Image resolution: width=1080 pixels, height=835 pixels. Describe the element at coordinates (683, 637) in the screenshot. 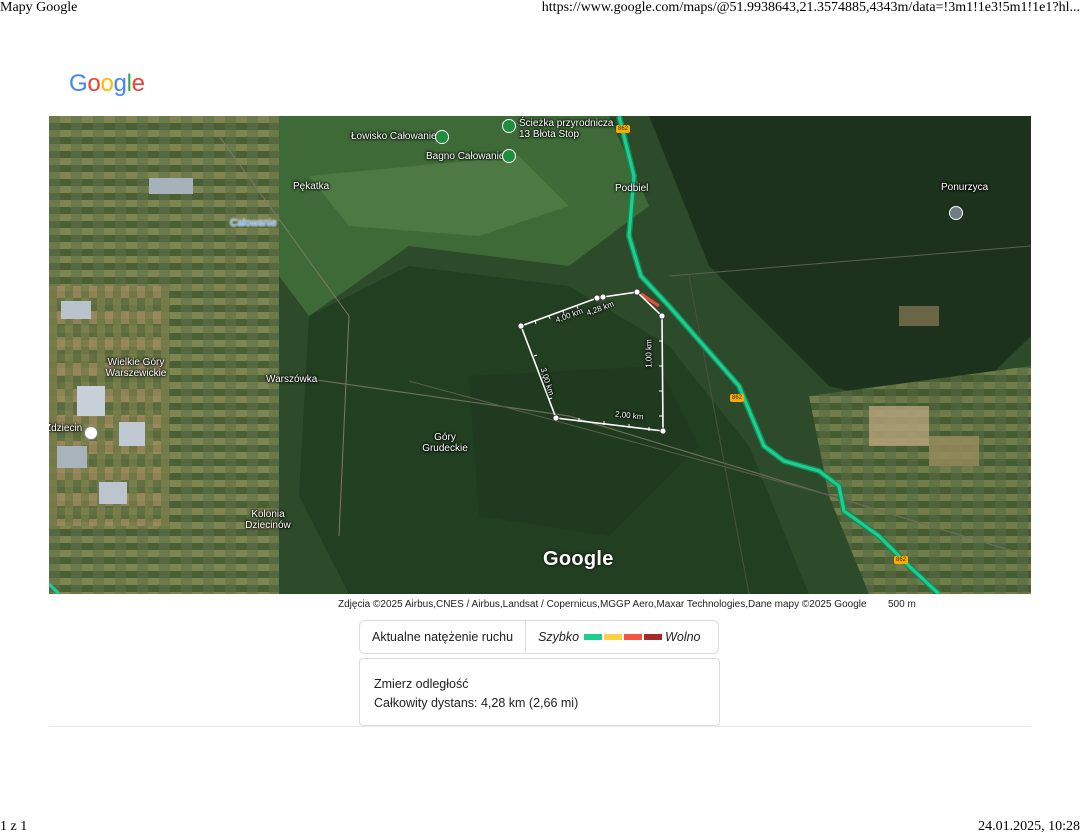

I see `traffic-slow-label: Wolno` at that location.